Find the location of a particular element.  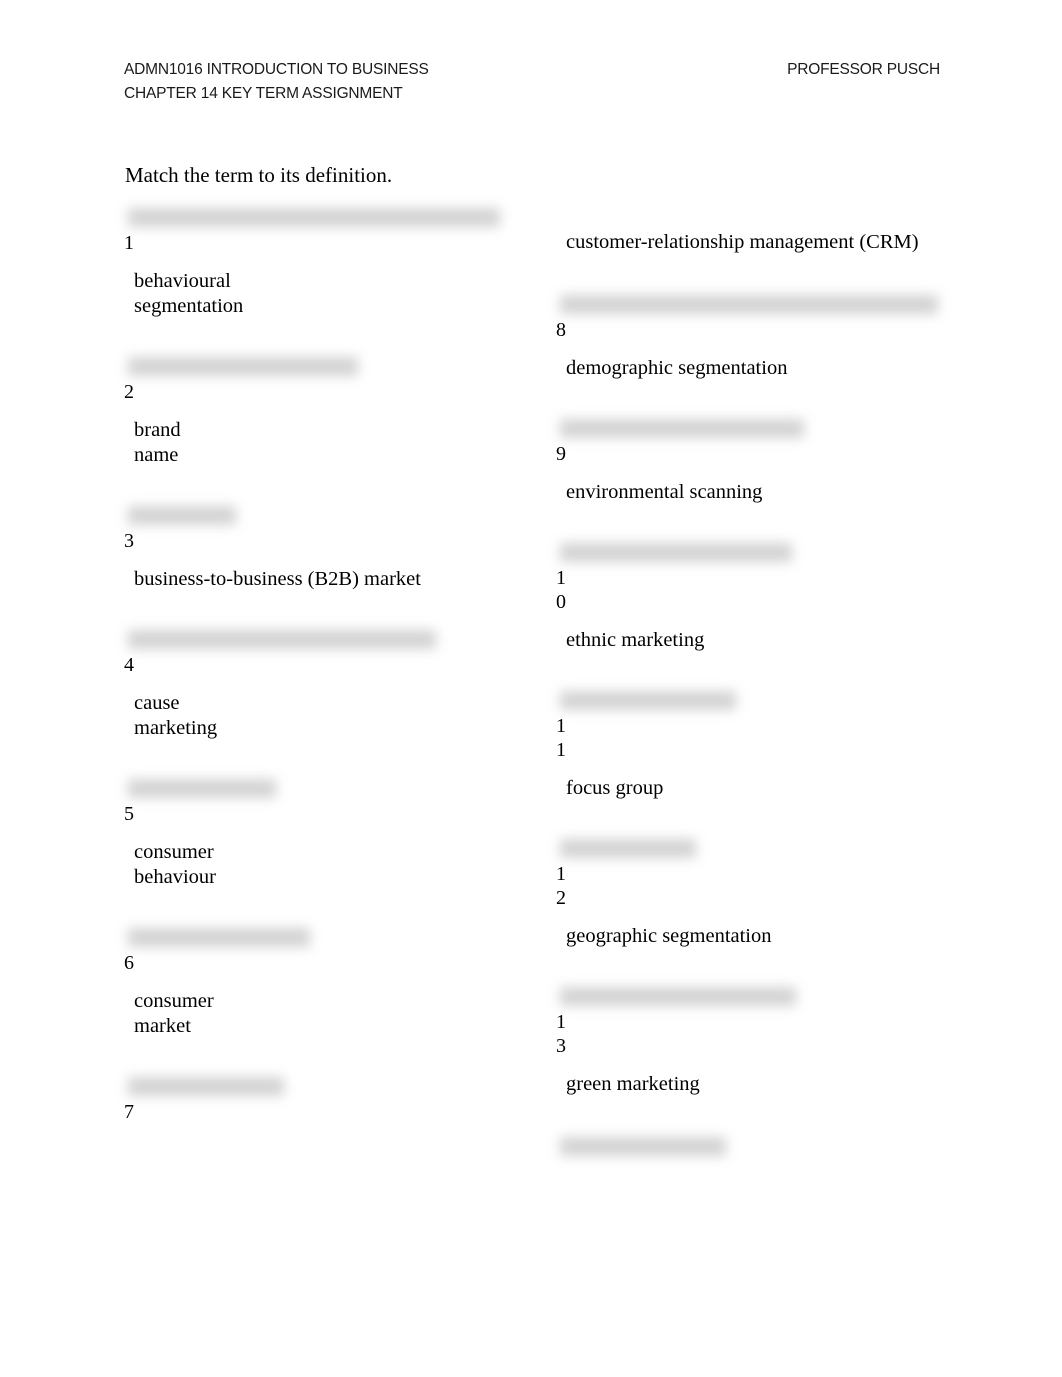

term-entry: 8 demographic segmentation is located at coordinates (771, 338).